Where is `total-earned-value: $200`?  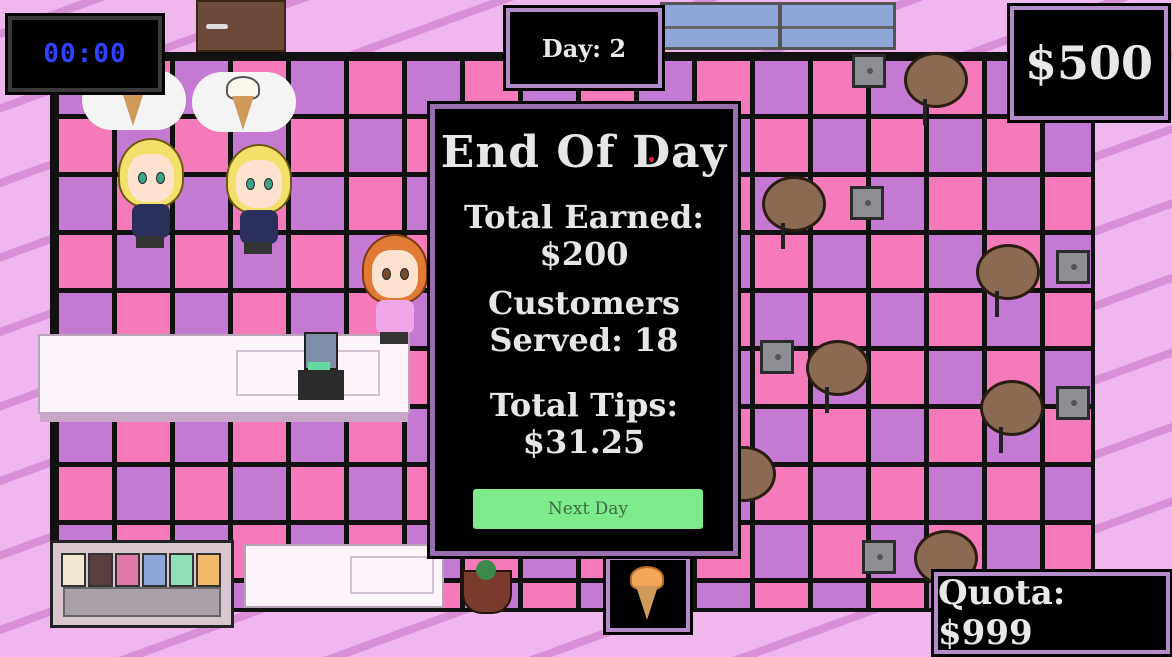
total-earned-value: $200 is located at coordinates (584, 253).